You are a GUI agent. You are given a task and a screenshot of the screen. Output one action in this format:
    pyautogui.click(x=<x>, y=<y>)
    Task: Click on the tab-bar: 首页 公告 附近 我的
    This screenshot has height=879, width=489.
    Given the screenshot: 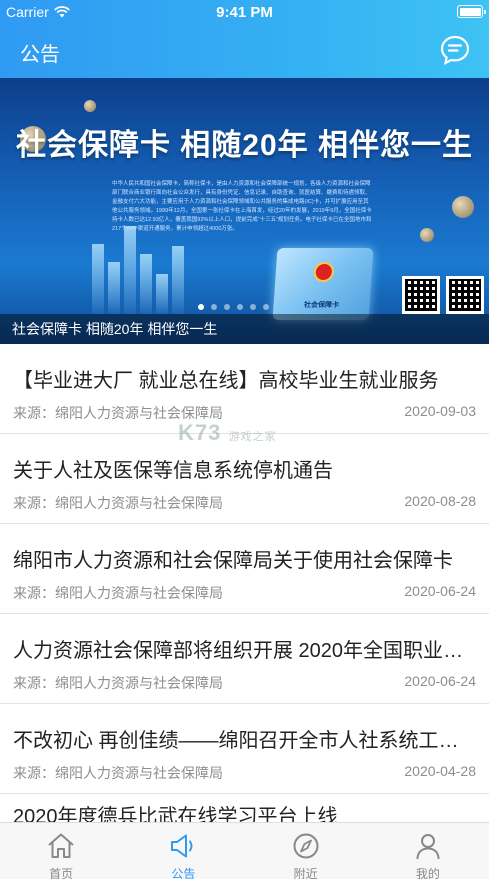 What is the action you would take?
    pyautogui.click(x=244, y=850)
    